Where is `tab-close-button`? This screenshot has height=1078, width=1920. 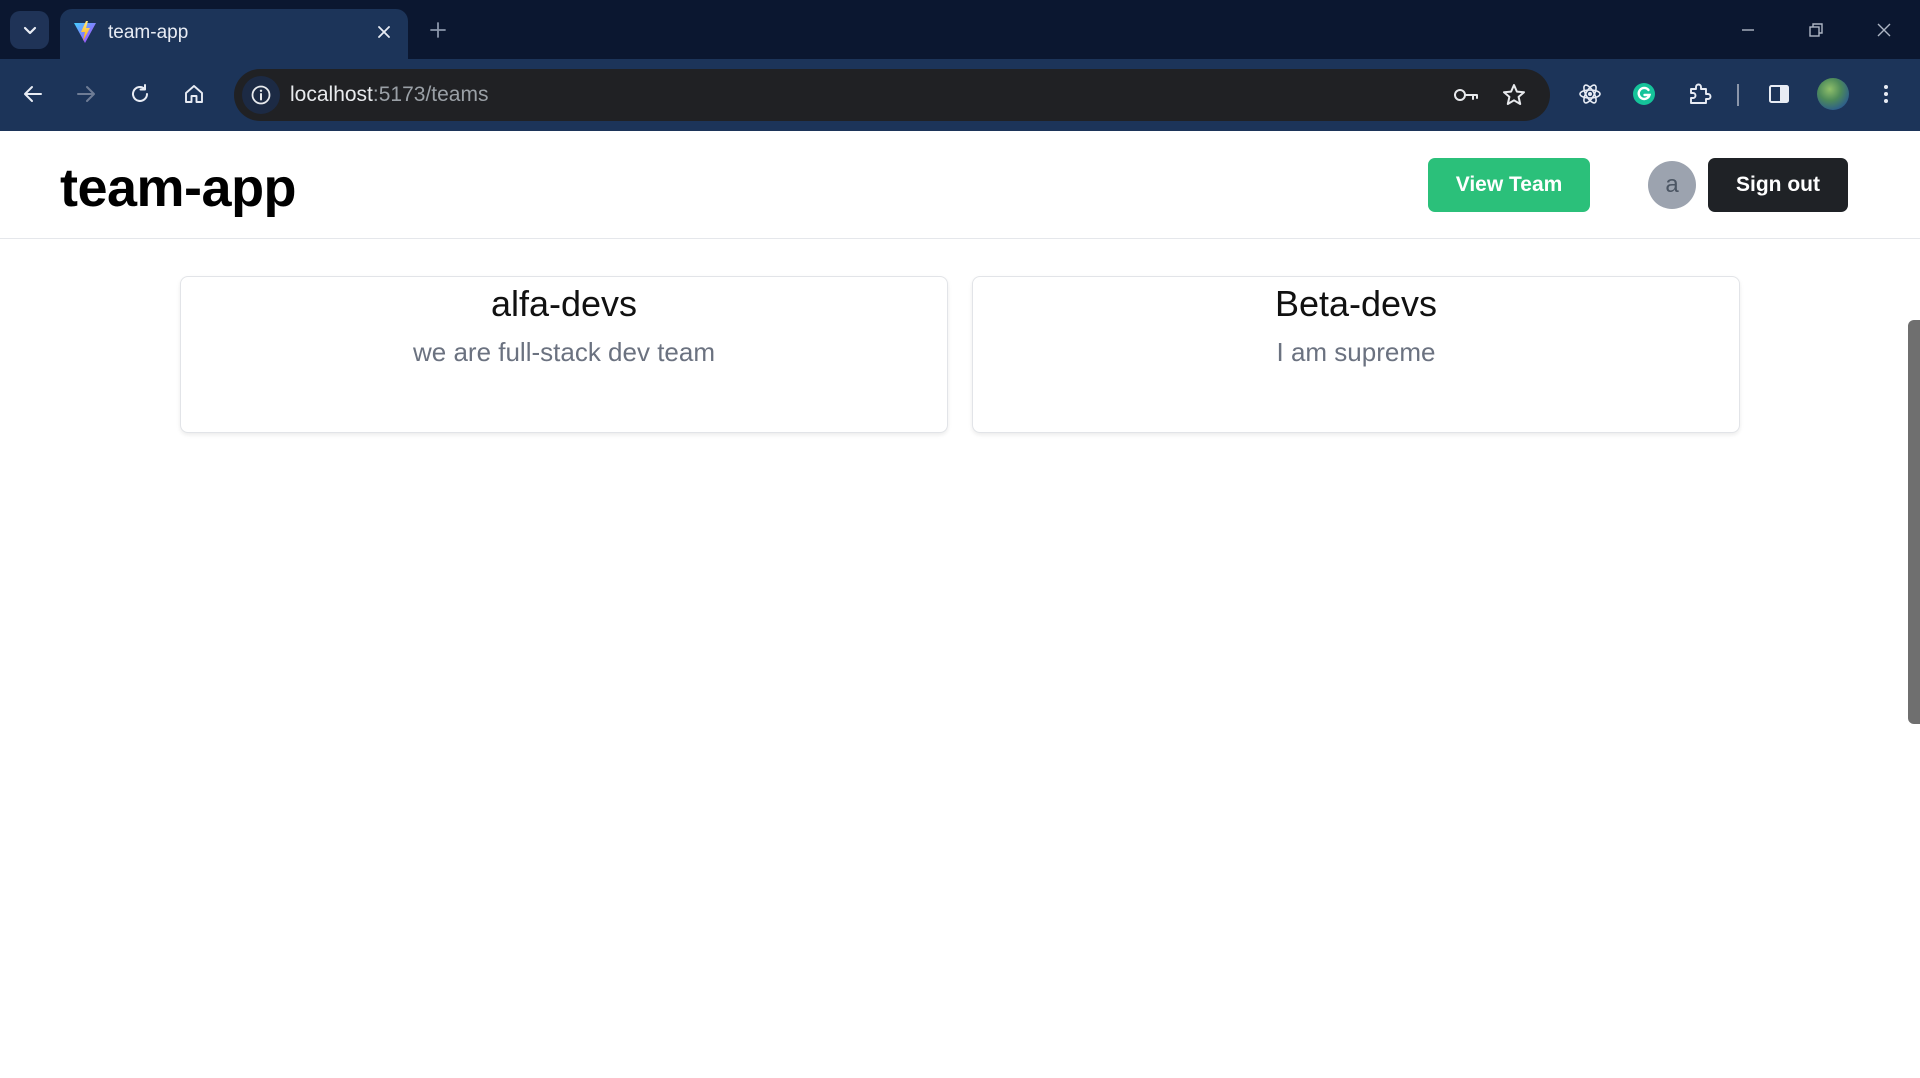
tab-close-button is located at coordinates (384, 32).